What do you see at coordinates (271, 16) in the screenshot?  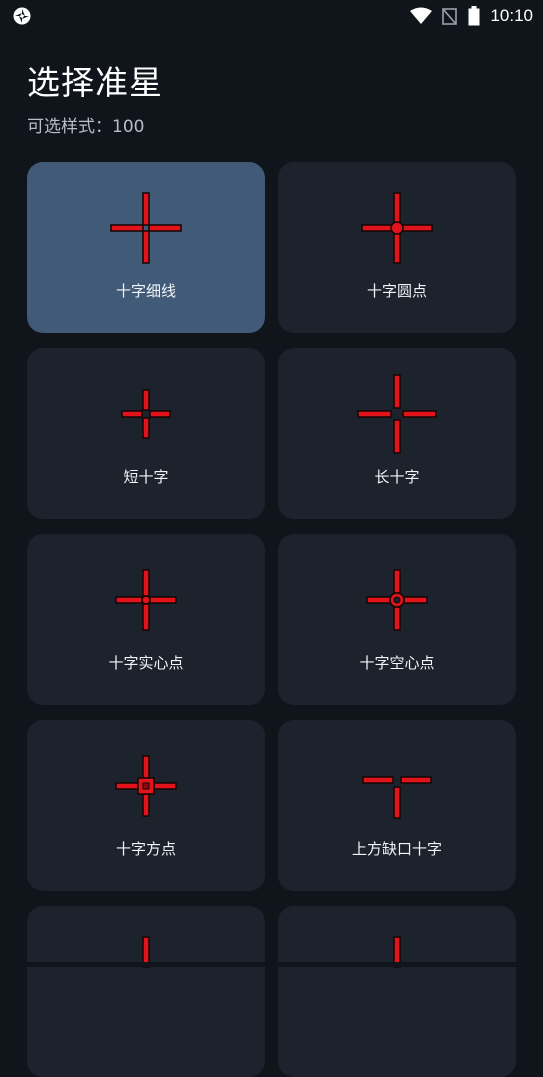 I see `status-bar: 10:10` at bounding box center [271, 16].